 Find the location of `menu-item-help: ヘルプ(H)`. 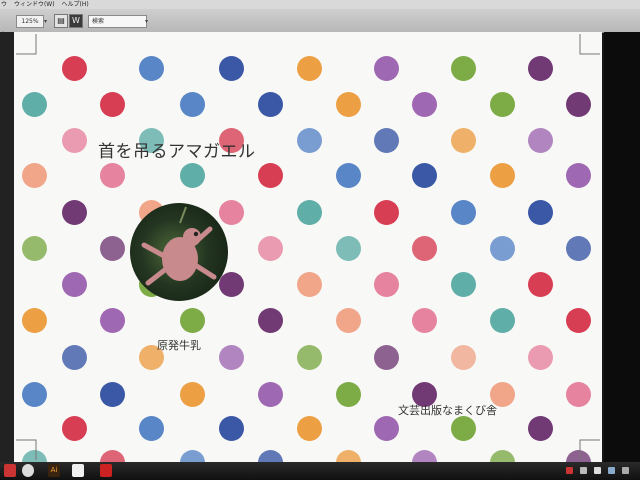

menu-item-help: ヘルプ(H) is located at coordinates (74, 4).